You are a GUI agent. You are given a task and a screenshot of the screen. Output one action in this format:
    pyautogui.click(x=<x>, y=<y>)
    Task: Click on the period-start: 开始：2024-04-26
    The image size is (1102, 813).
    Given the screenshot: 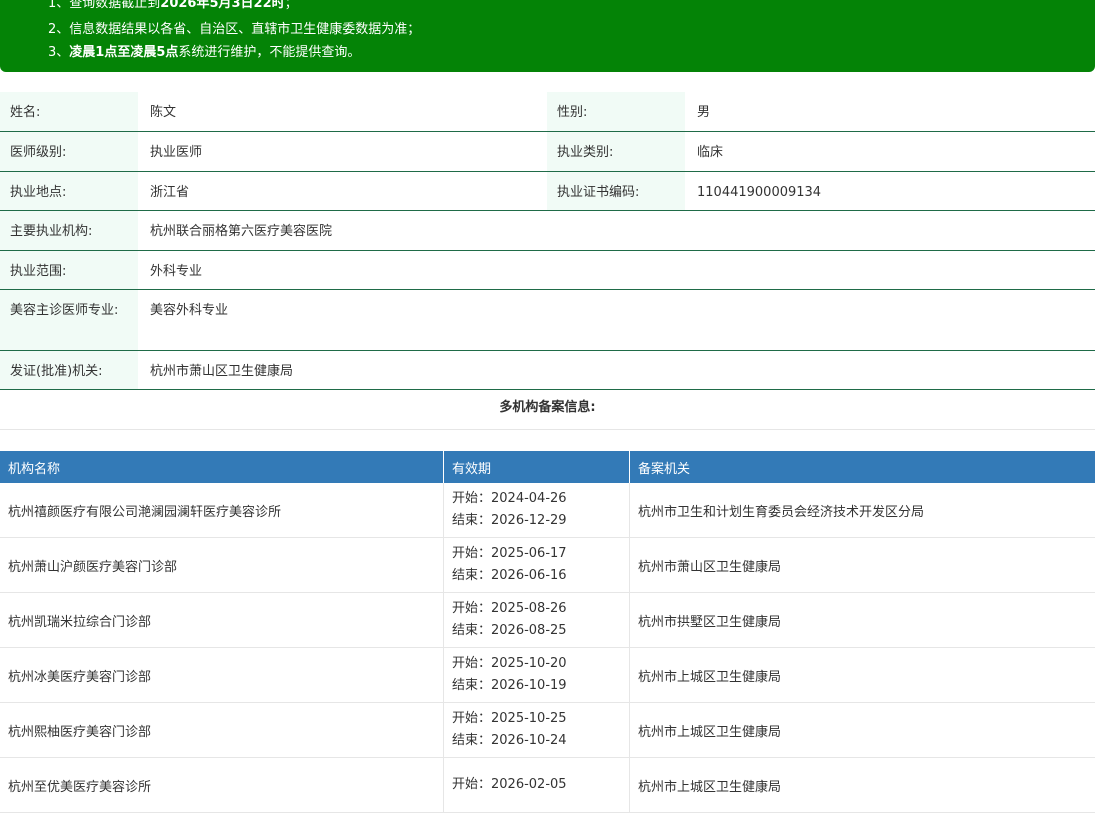 What is the action you would take?
    pyautogui.click(x=509, y=498)
    